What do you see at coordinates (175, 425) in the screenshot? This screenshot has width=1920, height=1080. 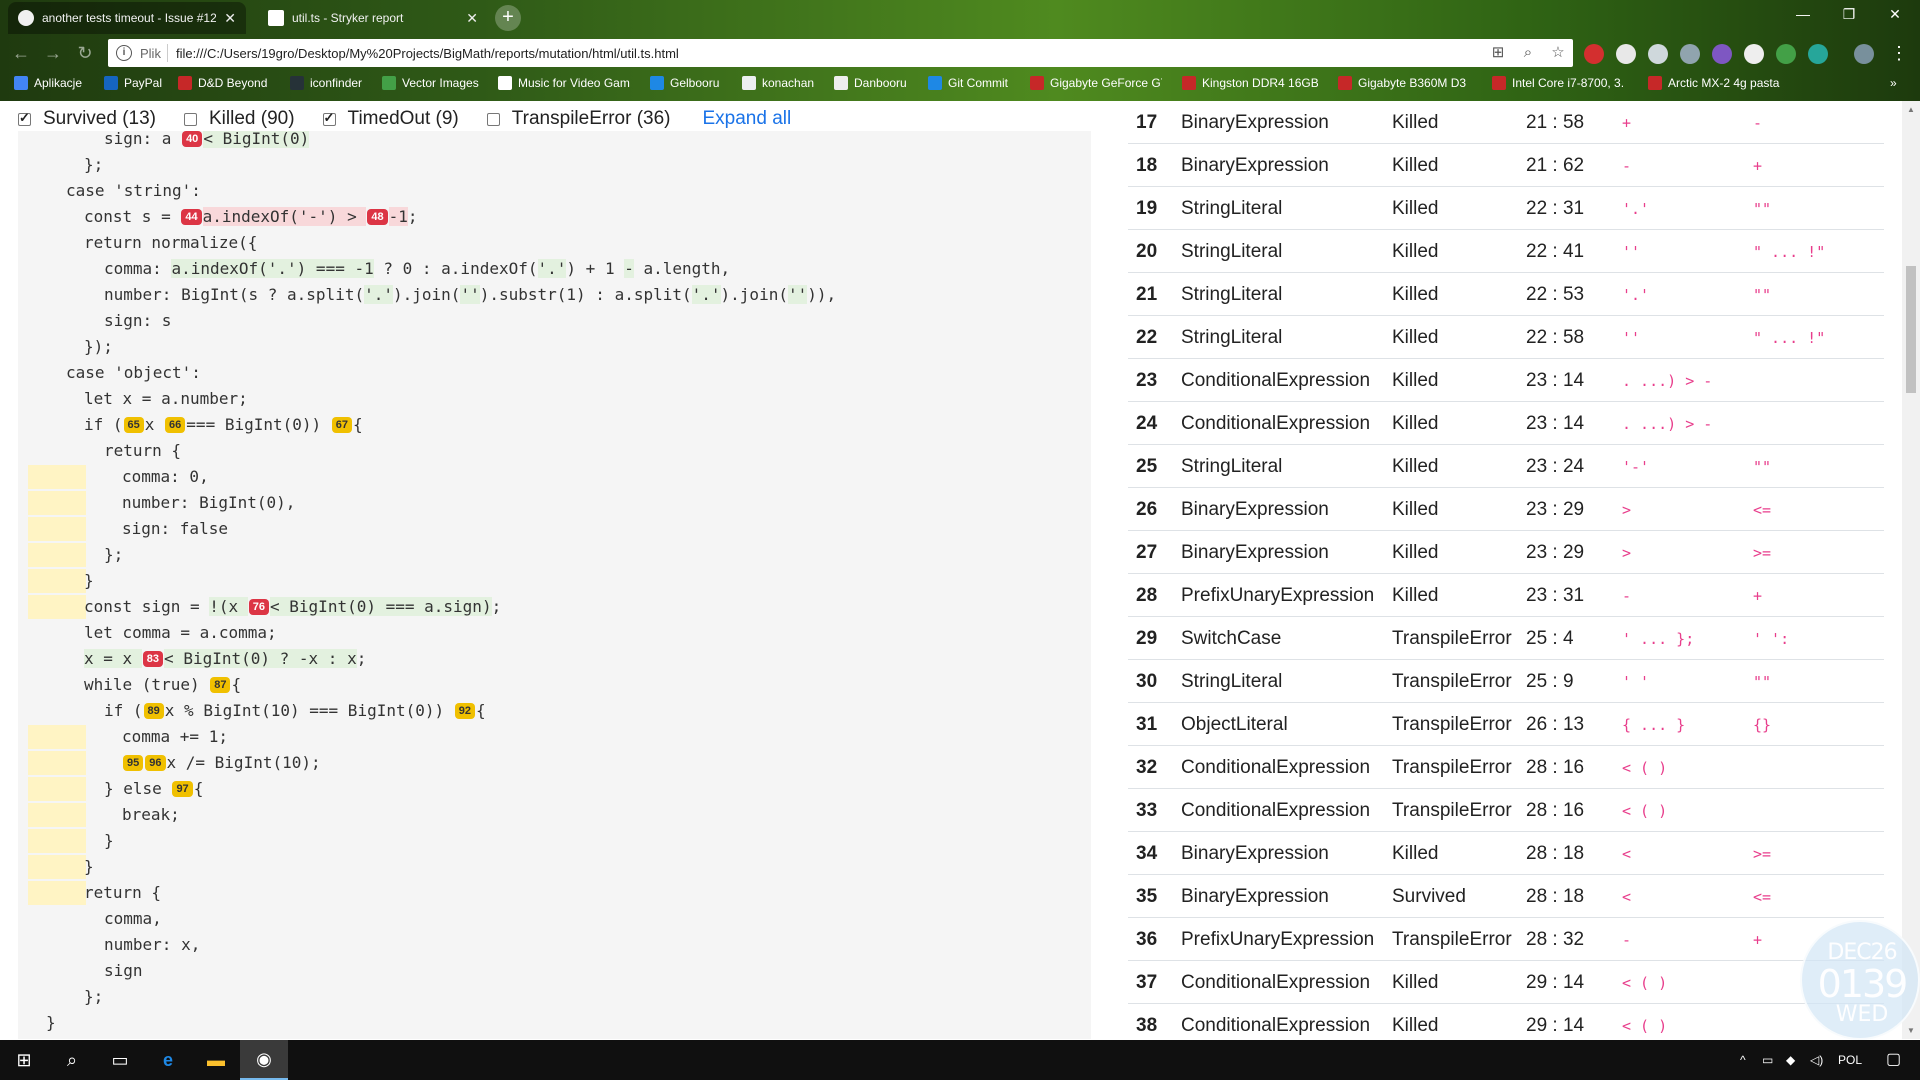 I see `mutant-badge: 66` at bounding box center [175, 425].